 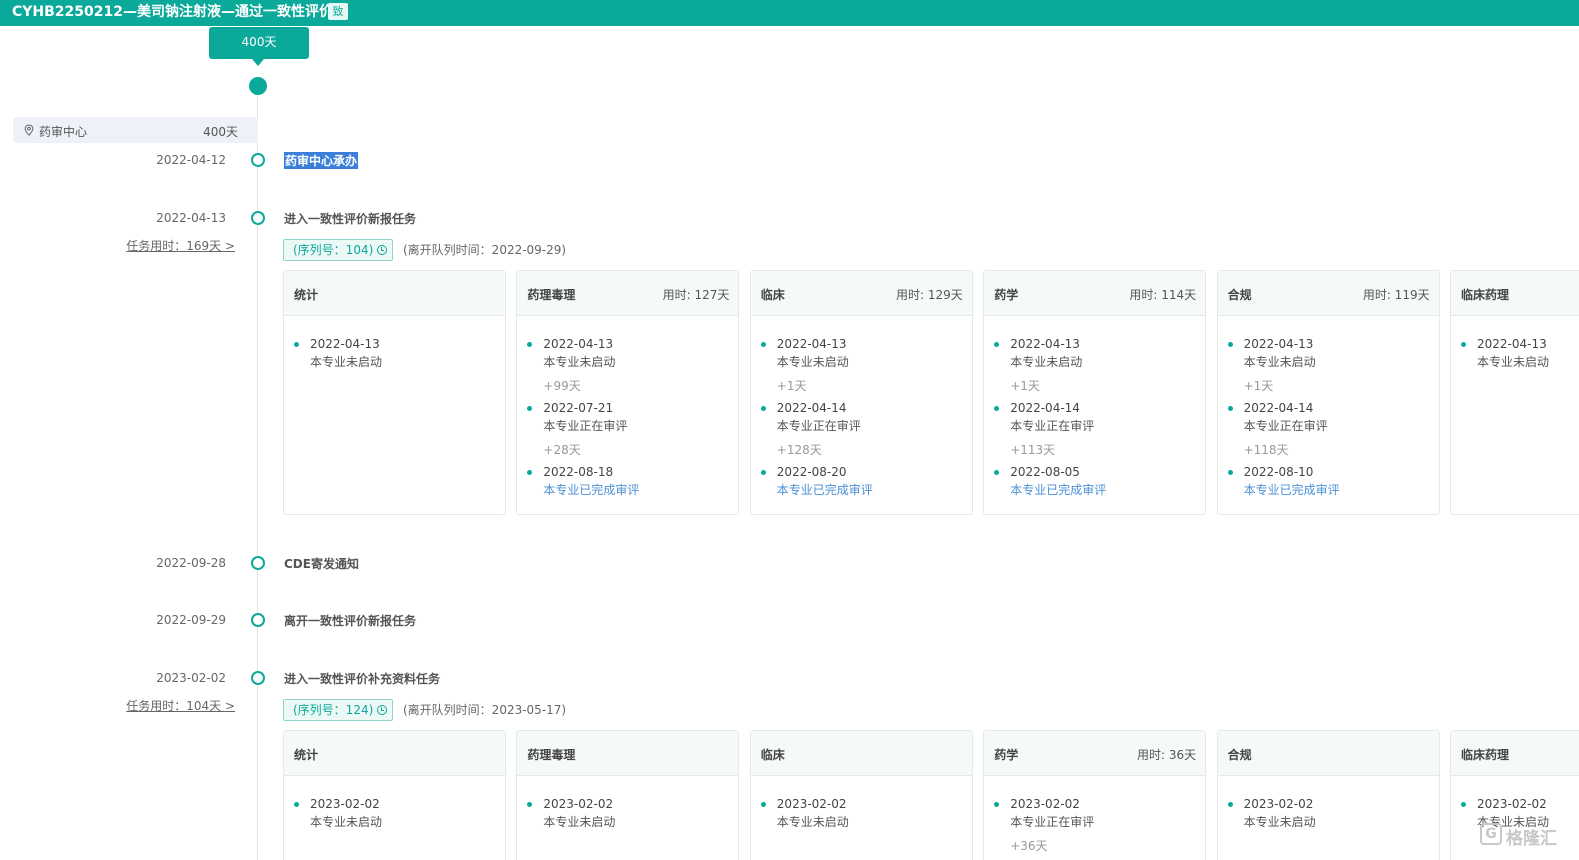 What do you see at coordinates (191, 563) in the screenshot?
I see `event-date: 2022-09-28` at bounding box center [191, 563].